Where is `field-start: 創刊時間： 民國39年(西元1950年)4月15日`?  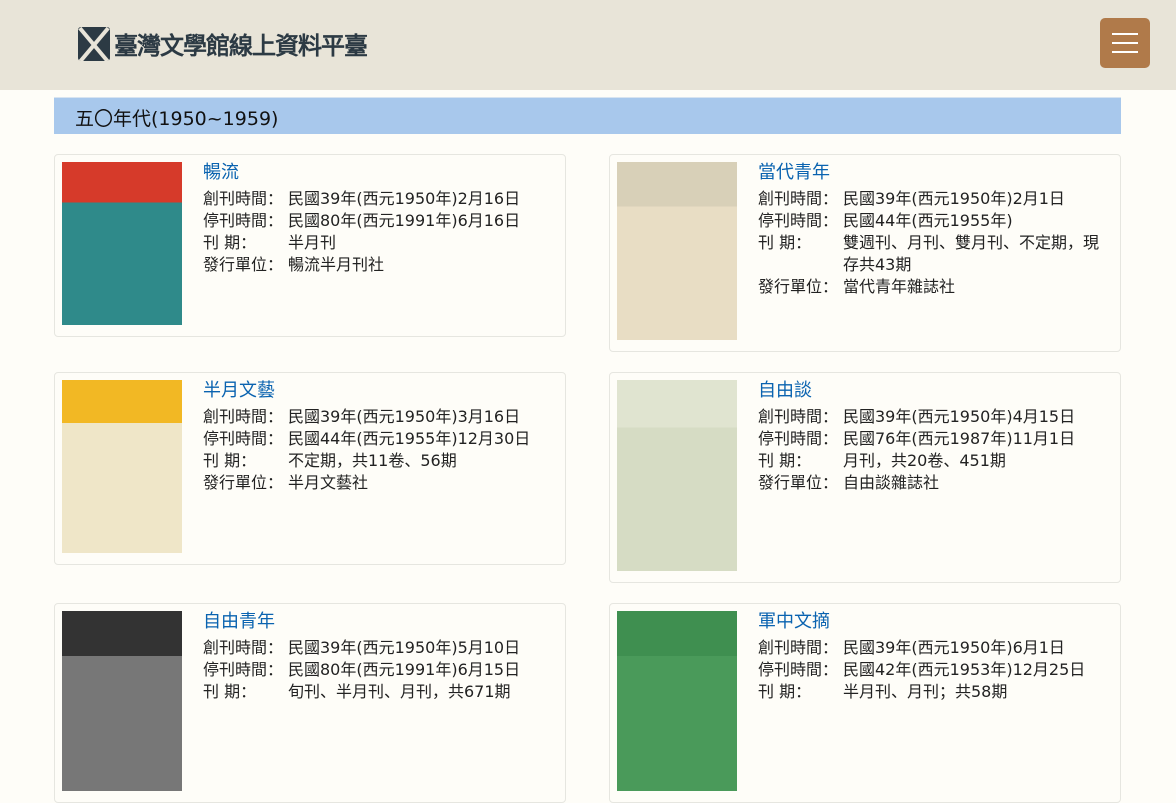 field-start: 創刊時間： 民國39年(西元1950年)4月15日 is located at coordinates (935, 417).